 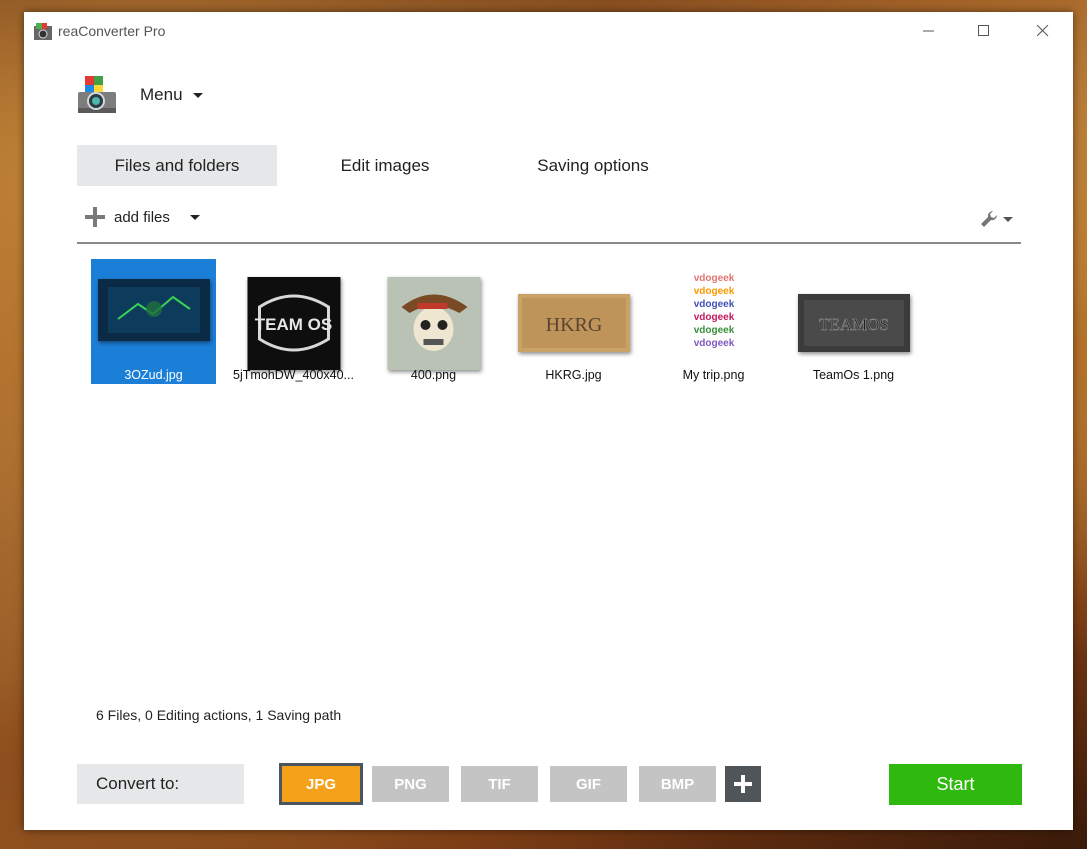 I want to click on close-button, so click(x=1043, y=31).